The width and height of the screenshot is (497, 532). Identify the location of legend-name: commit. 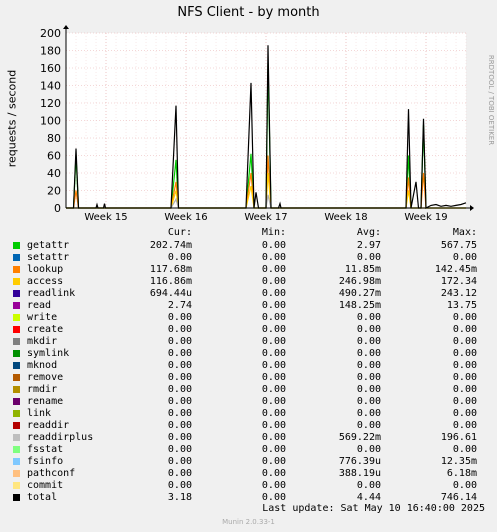
(45, 485).